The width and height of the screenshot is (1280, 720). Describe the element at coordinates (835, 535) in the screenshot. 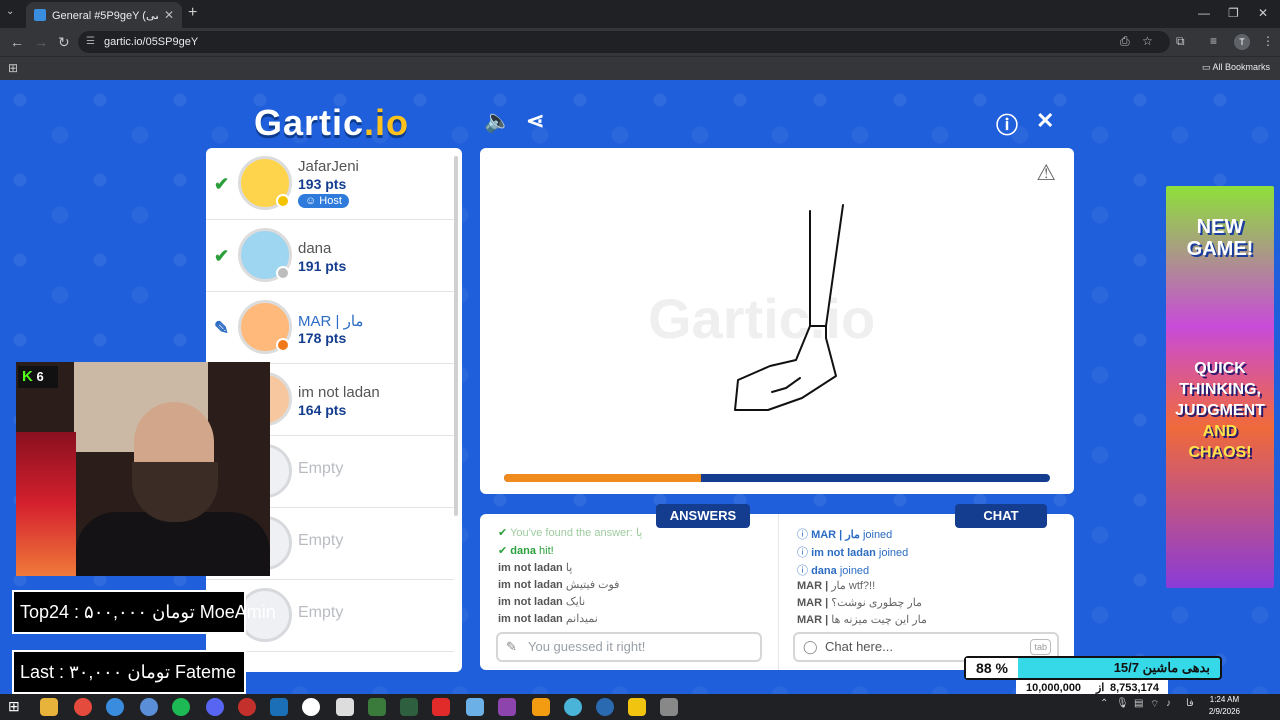

I see `message-user: MAR | مار` at that location.